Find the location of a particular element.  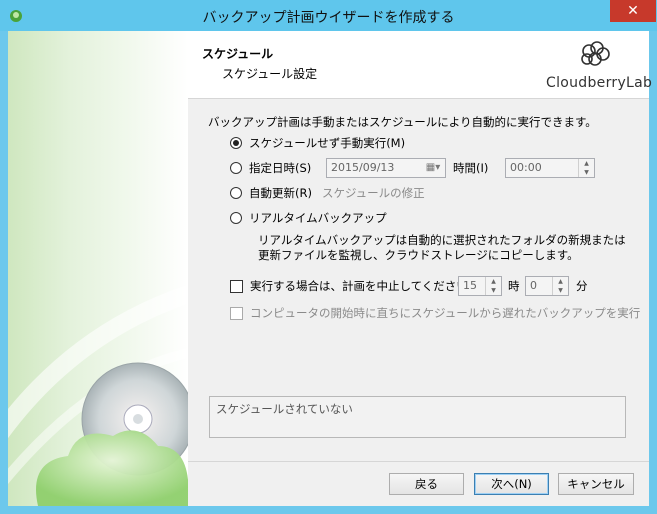

title-bar: バックアップ計画ウイザードを作成する ✕ is located at coordinates (328, 15).